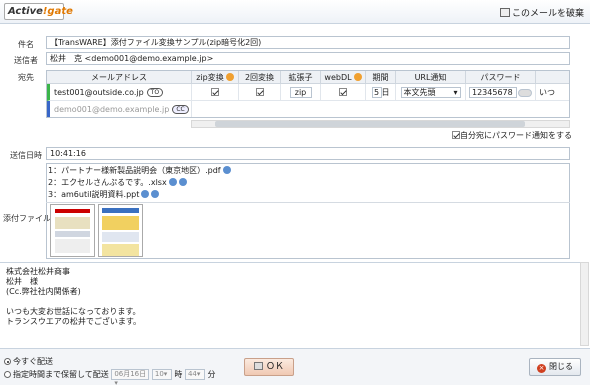 This screenshot has width=590, height=388. Describe the element at coordinates (74, 321) in the screenshot. I see `body-line: トランスウエアの松井でございます。` at that location.